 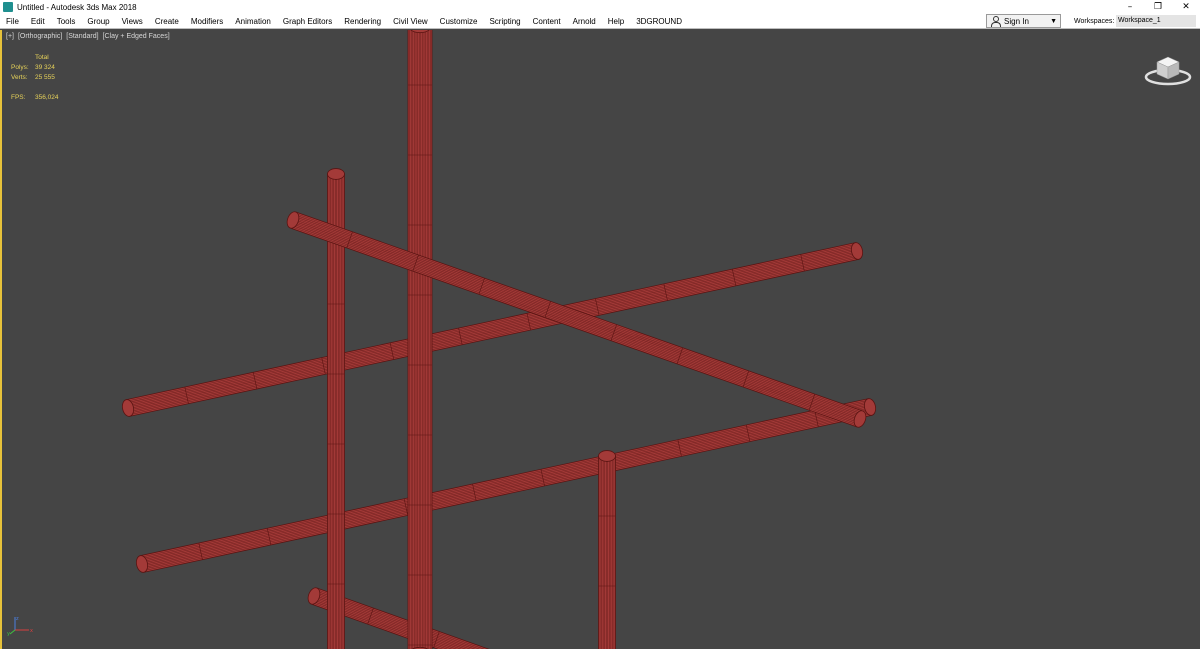 I want to click on axis-tripod-icon: z x y, so click(x=20, y=626).